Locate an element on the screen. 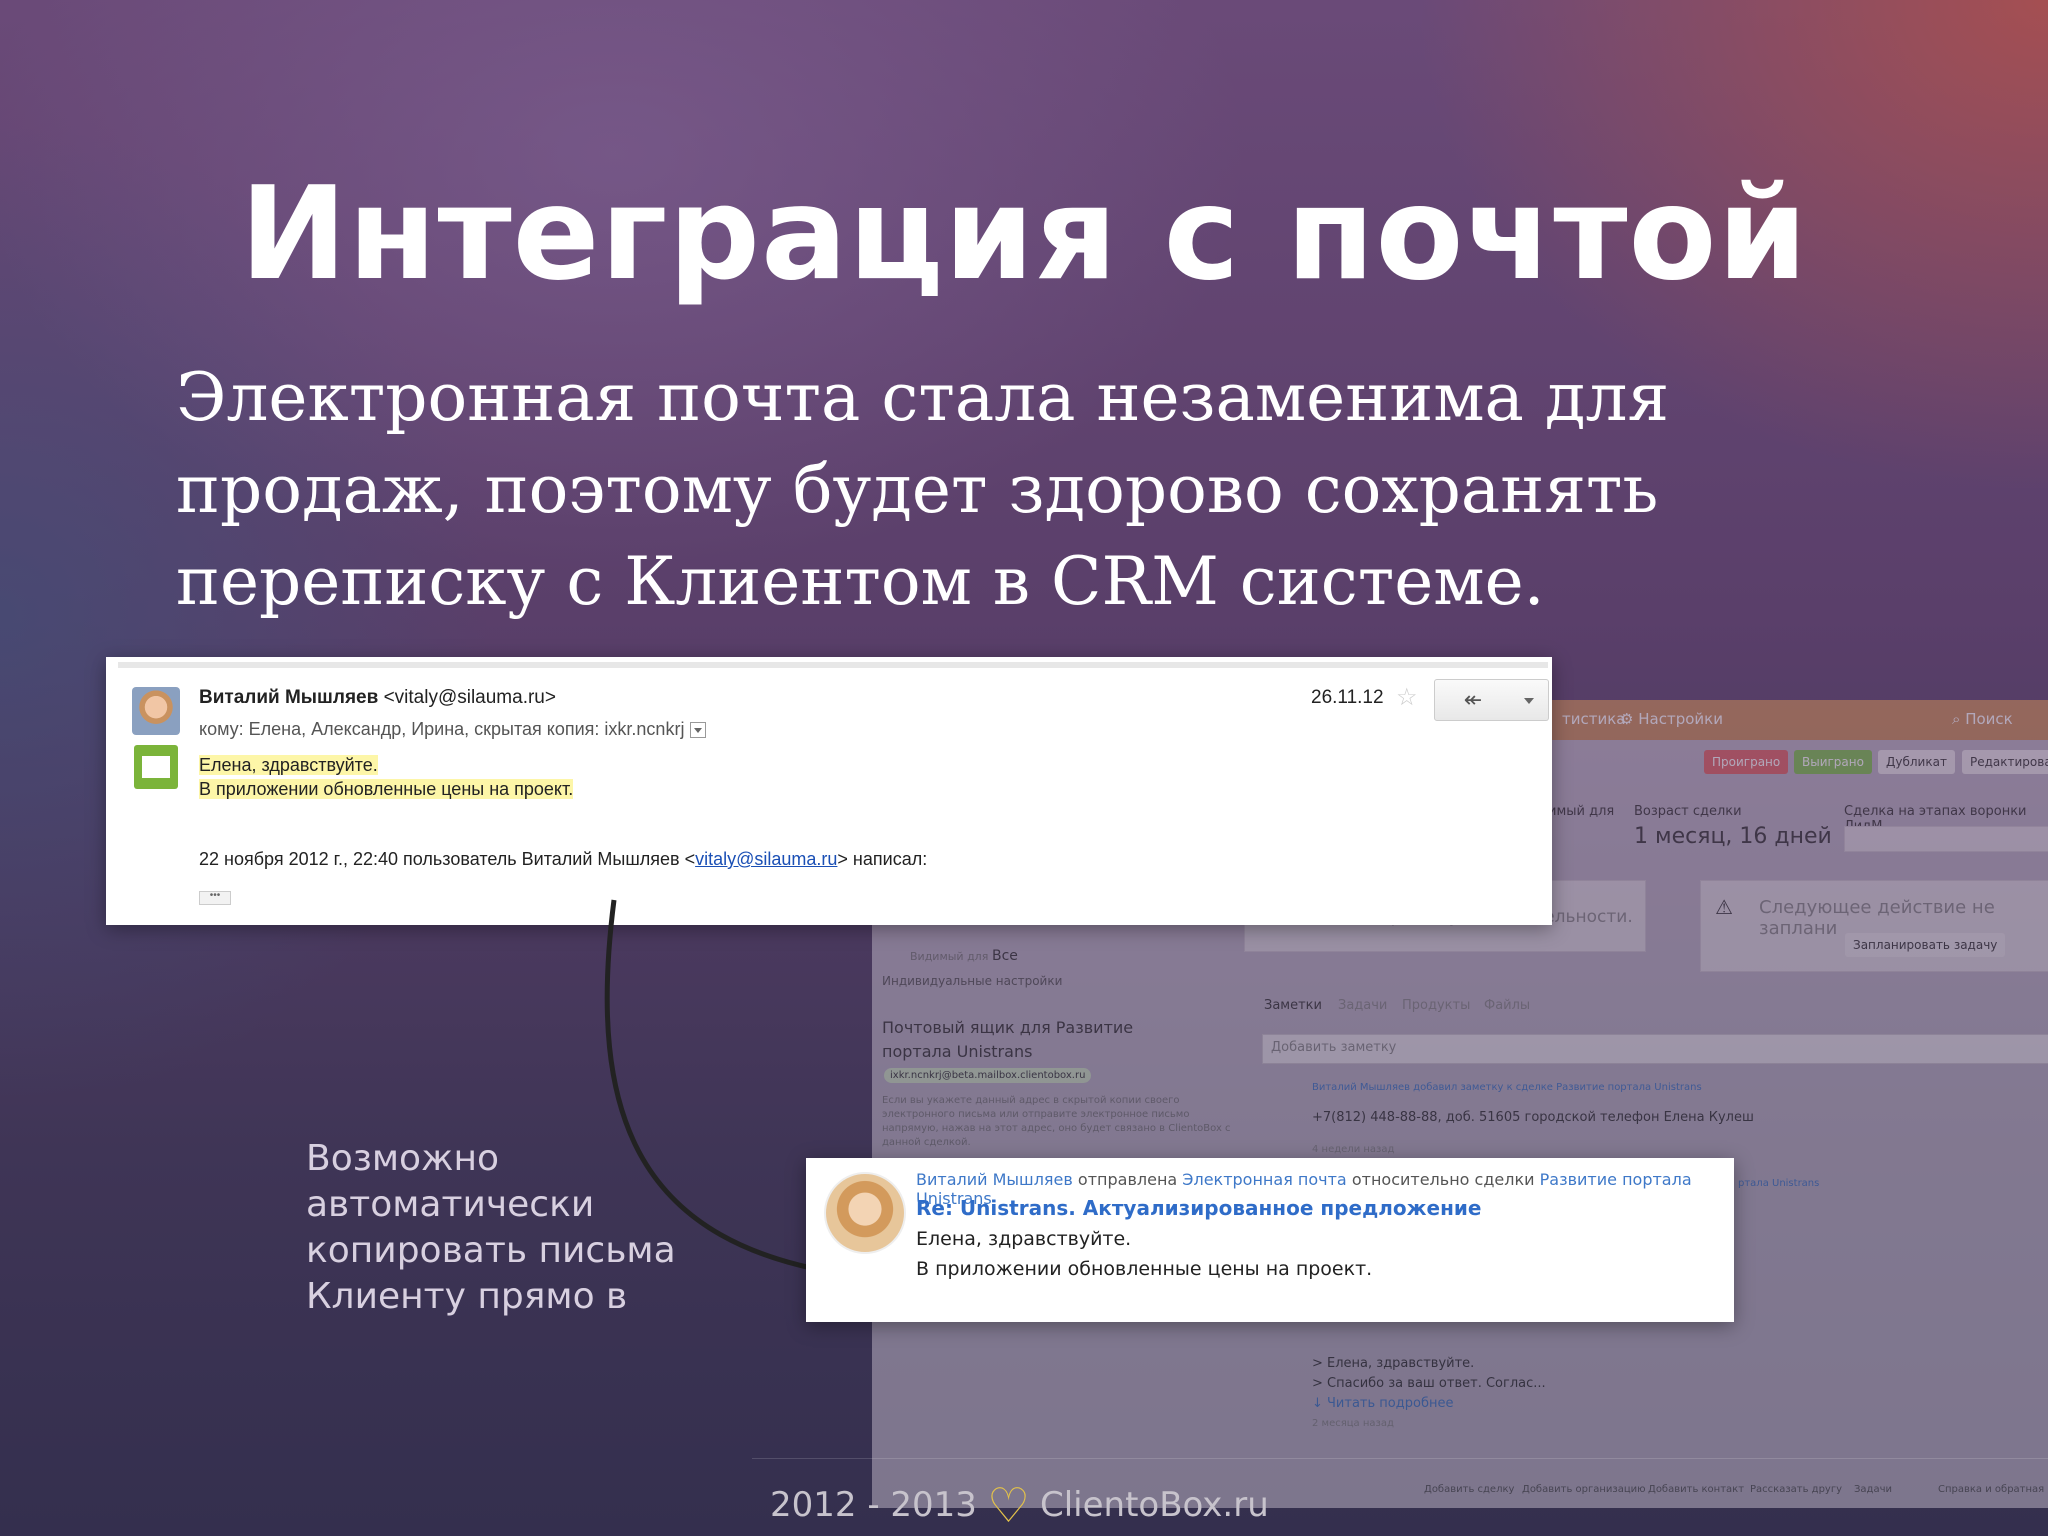  slide-footer: 2012 - 2013 ♡ ClientoBox.ru is located at coordinates (1019, 1506).